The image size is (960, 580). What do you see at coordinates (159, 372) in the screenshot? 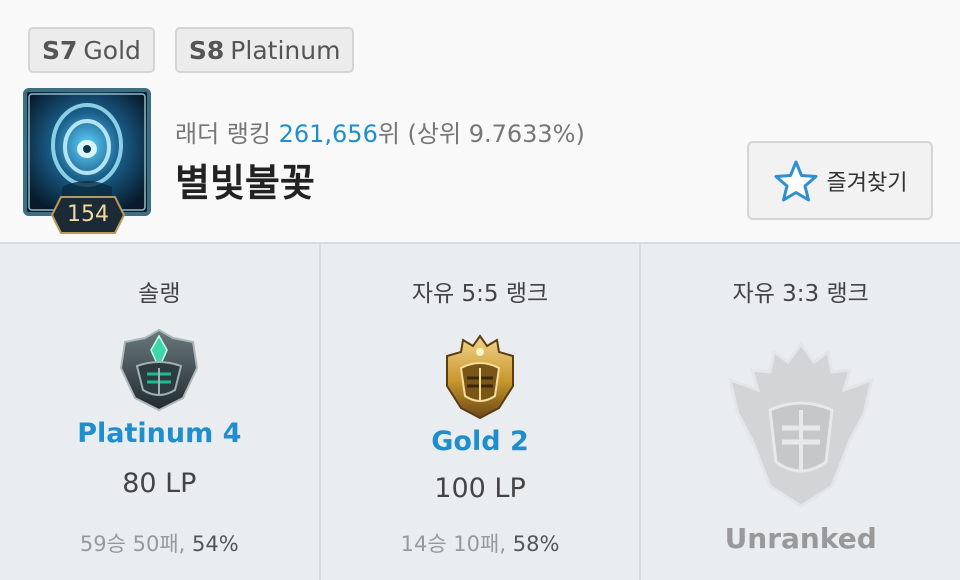
I see `platinum-emblem-icon` at bounding box center [159, 372].